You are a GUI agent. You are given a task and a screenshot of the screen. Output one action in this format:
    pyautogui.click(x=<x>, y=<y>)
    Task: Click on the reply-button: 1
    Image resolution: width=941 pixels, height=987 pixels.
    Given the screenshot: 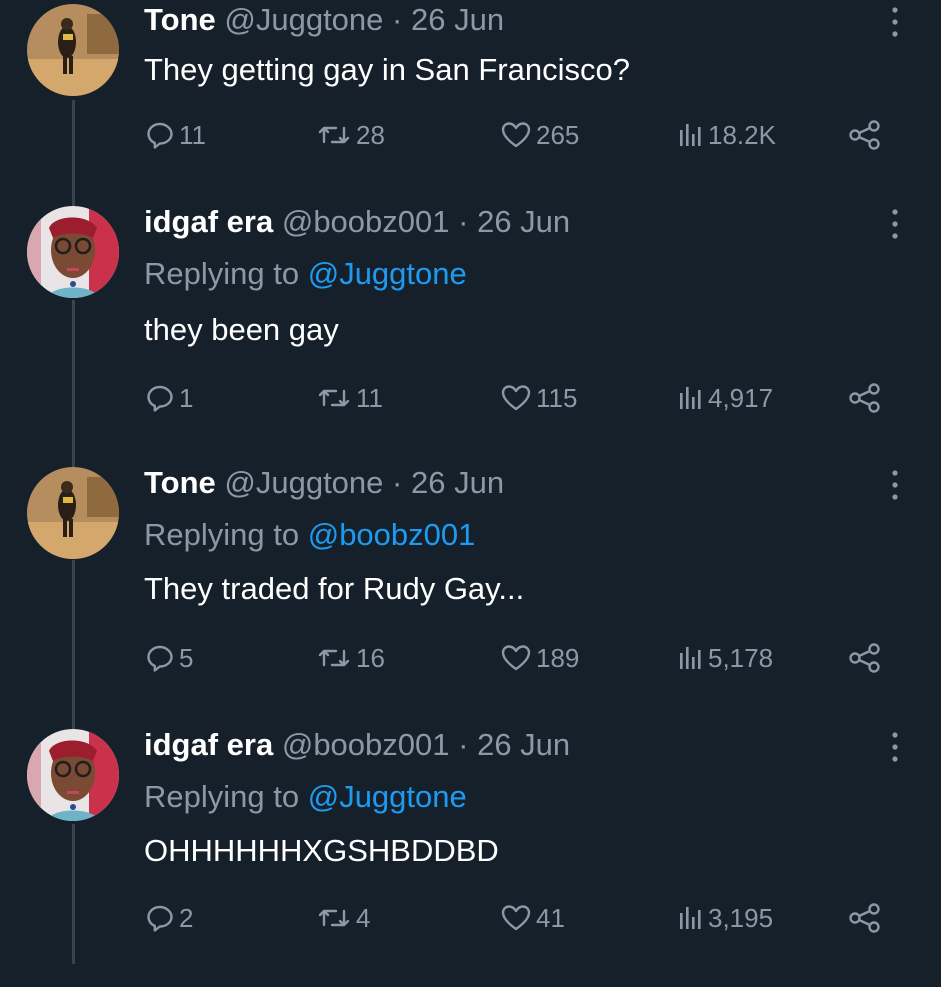 What is the action you would take?
    pyautogui.click(x=169, y=398)
    